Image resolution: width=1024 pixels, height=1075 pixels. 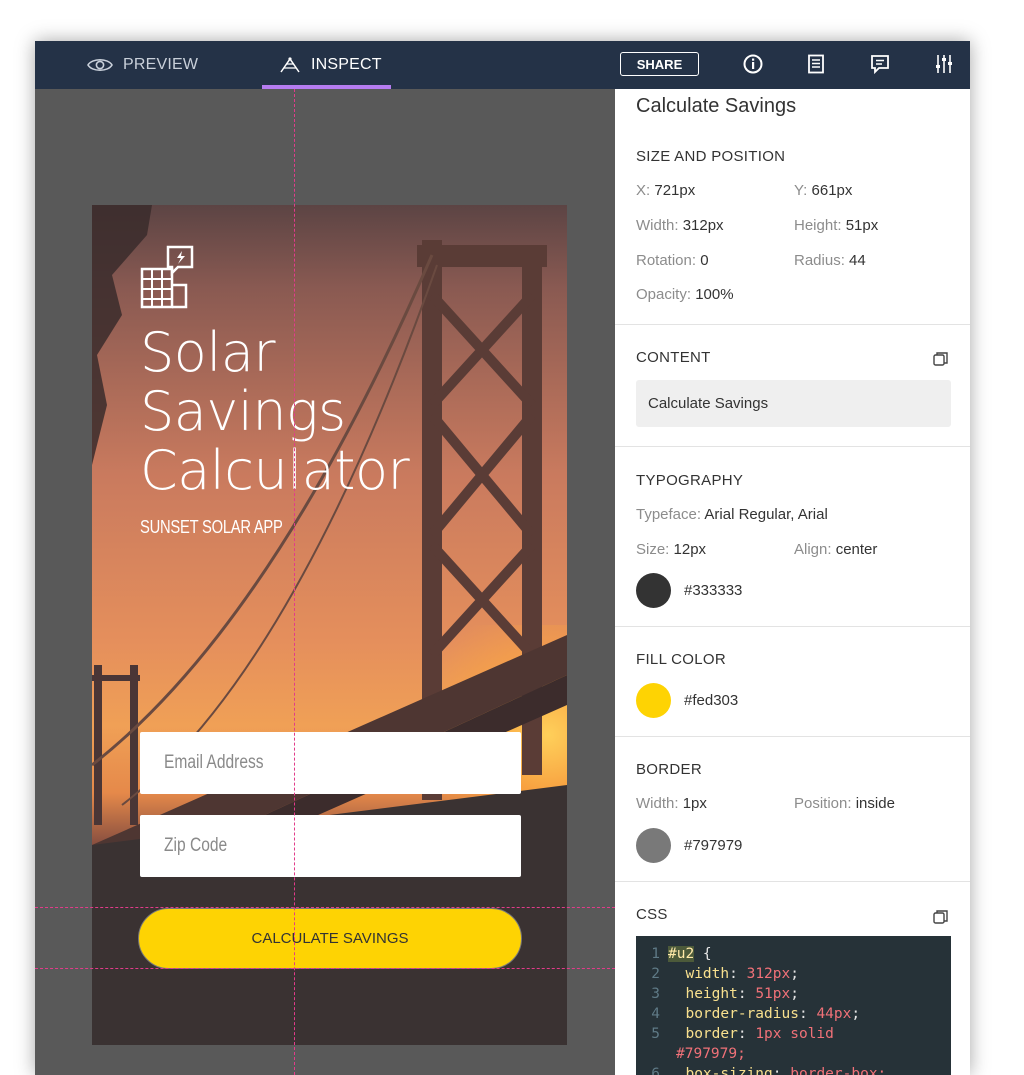 I want to click on y-val: 661px, so click(x=832, y=190).